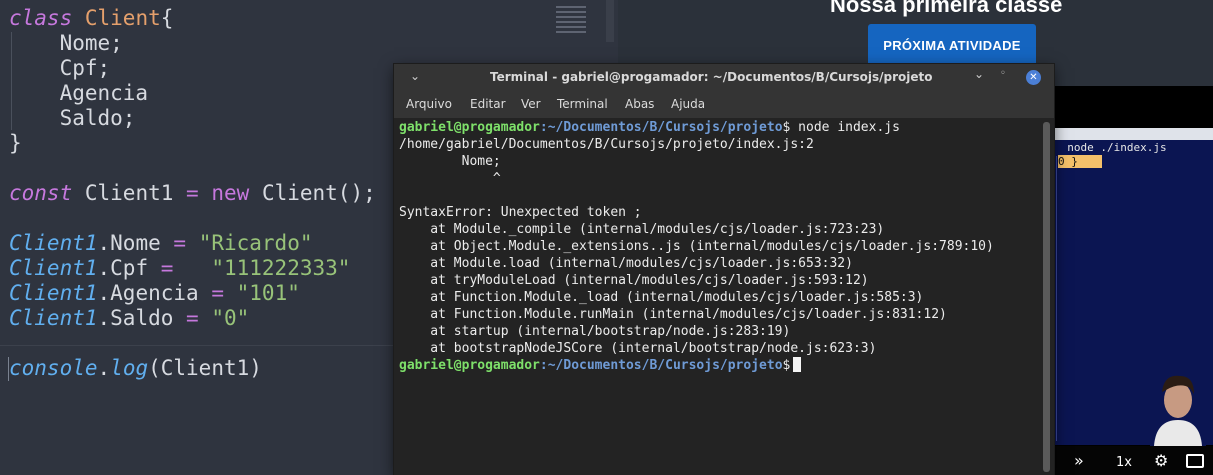  I want to click on video-highlight: 0 }, so click(1080, 161).